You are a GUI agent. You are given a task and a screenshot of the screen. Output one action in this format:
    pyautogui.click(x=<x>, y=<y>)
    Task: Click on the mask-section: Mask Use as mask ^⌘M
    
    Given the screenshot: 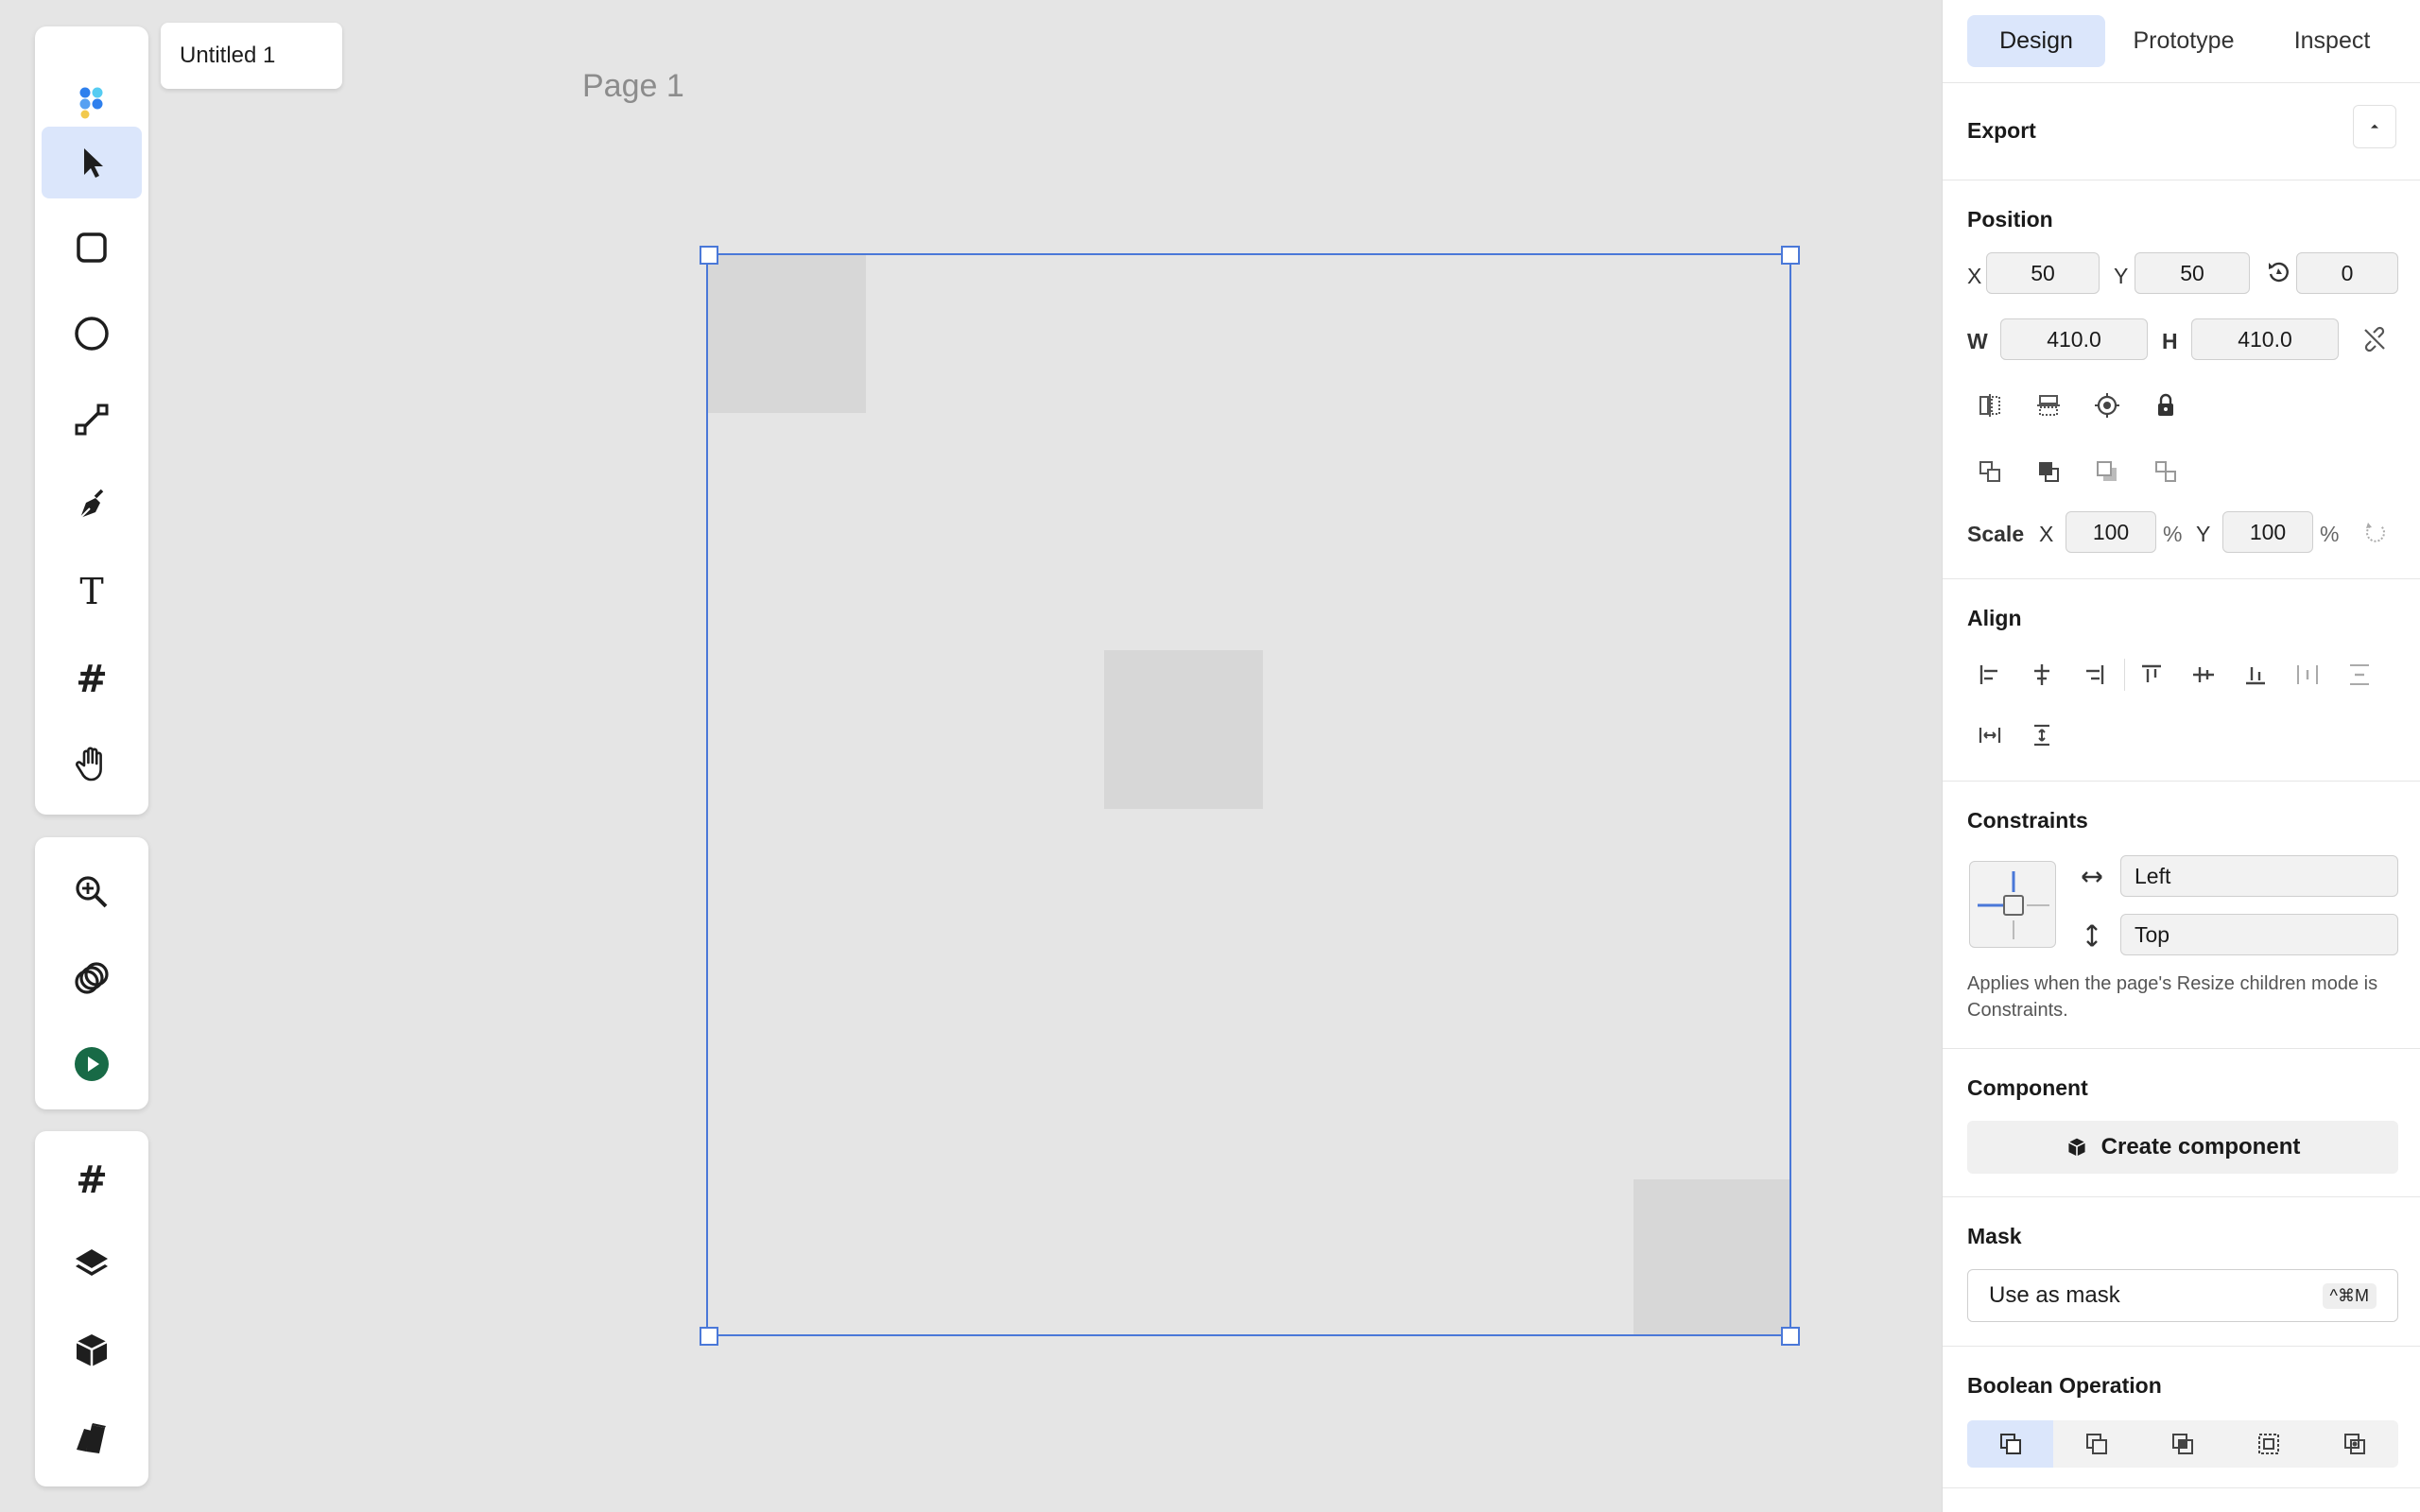 What is the action you would take?
    pyautogui.click(x=2181, y=1272)
    